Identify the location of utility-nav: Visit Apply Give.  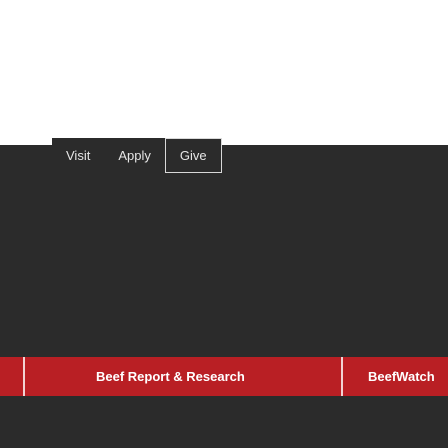
(137, 155).